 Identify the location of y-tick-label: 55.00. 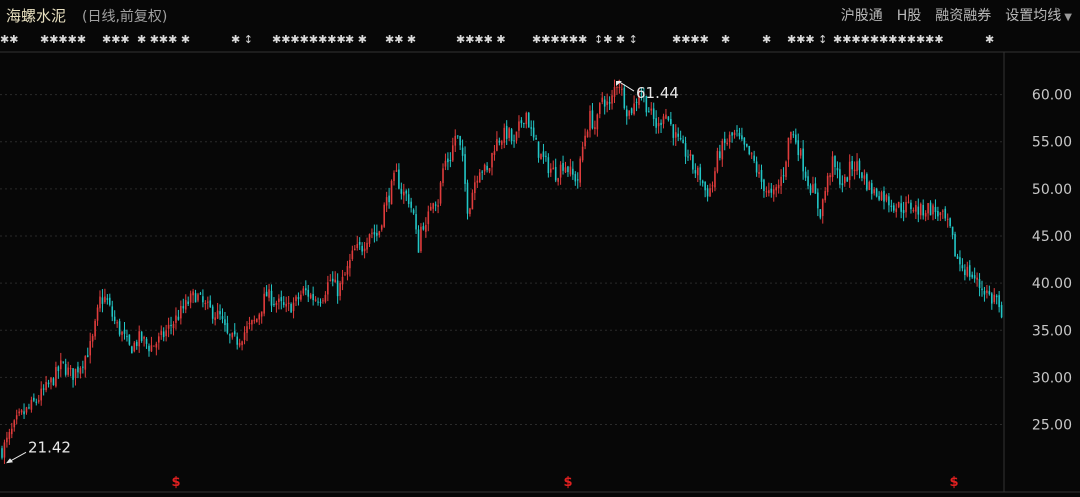
(1052, 143).